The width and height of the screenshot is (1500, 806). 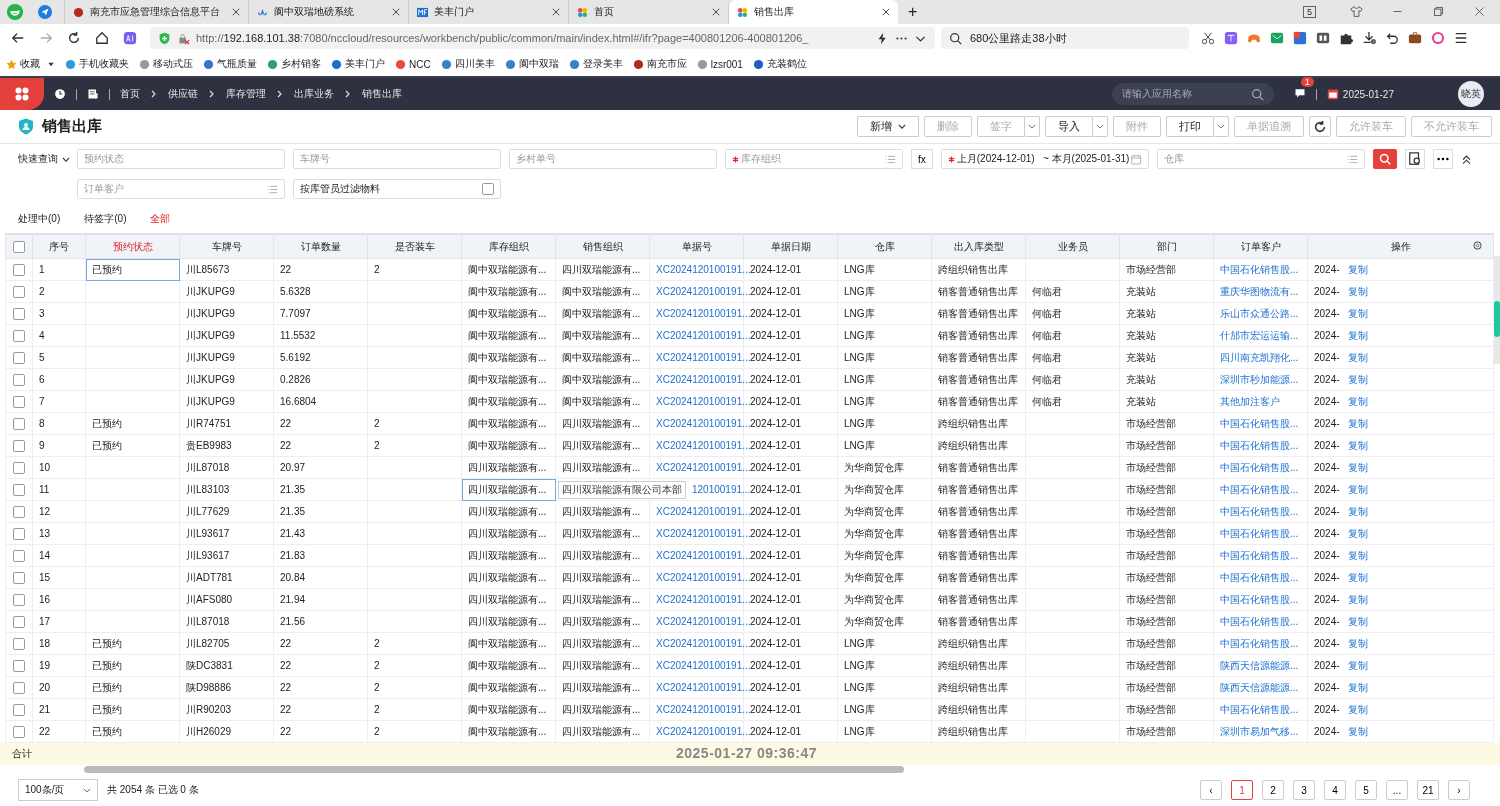 What do you see at coordinates (58, 790) in the screenshot?
I see `page-size-dropdown: 100条/页` at bounding box center [58, 790].